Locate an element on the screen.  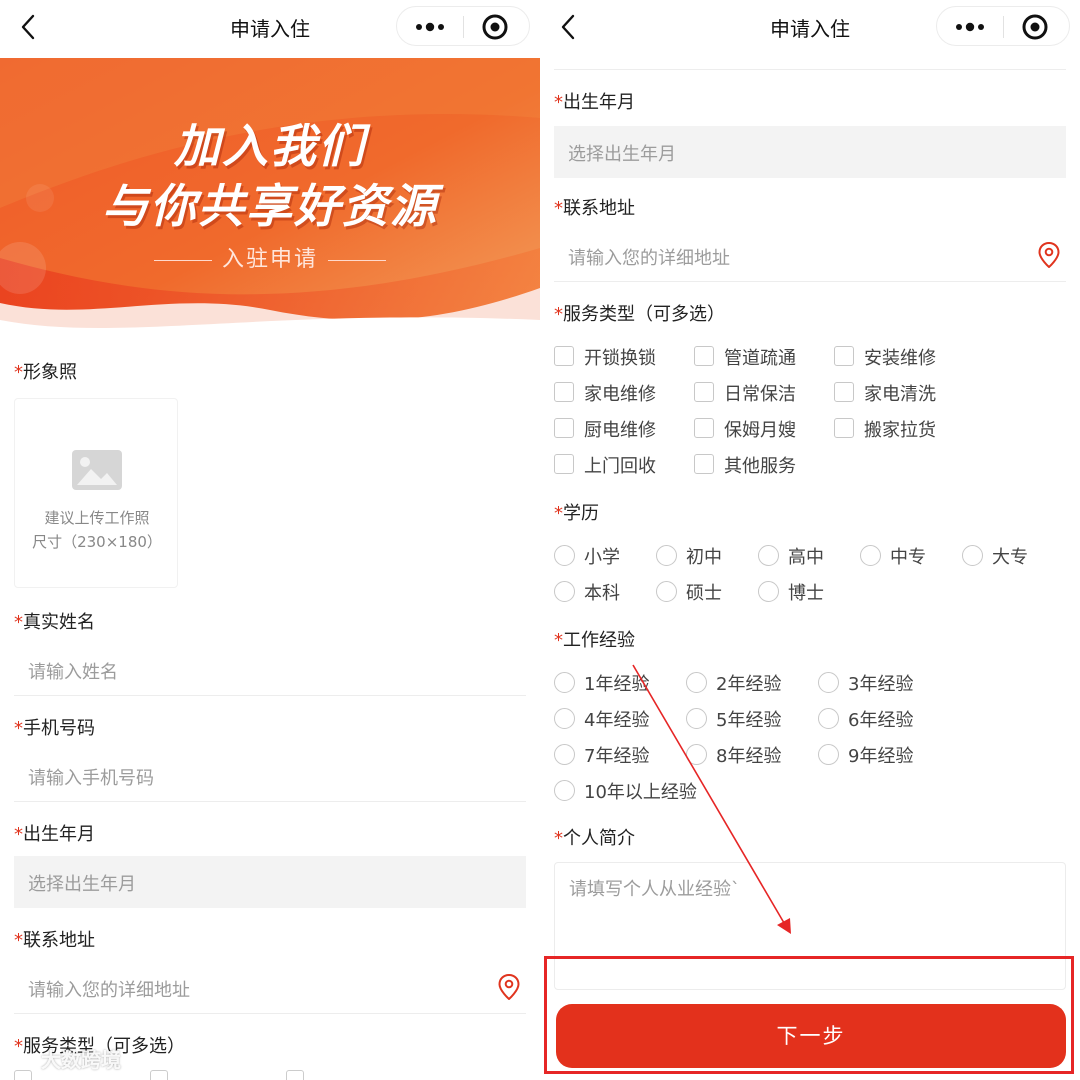
phone-label: *手机号码 is located at coordinates (54, 727).